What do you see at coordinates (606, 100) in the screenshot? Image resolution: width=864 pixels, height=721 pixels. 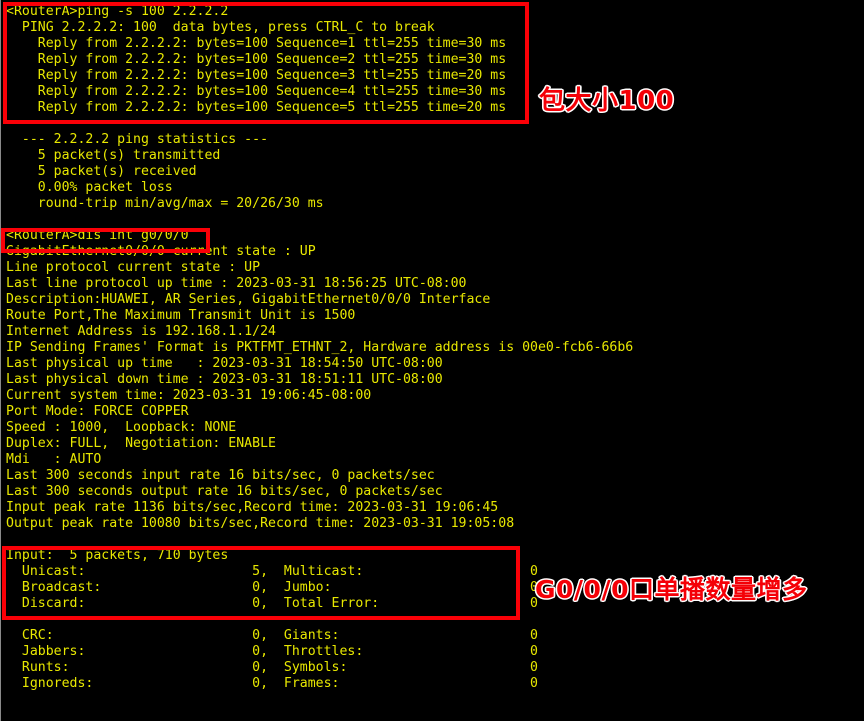 I see `annotation-packet-size: 包大小100` at bounding box center [606, 100].